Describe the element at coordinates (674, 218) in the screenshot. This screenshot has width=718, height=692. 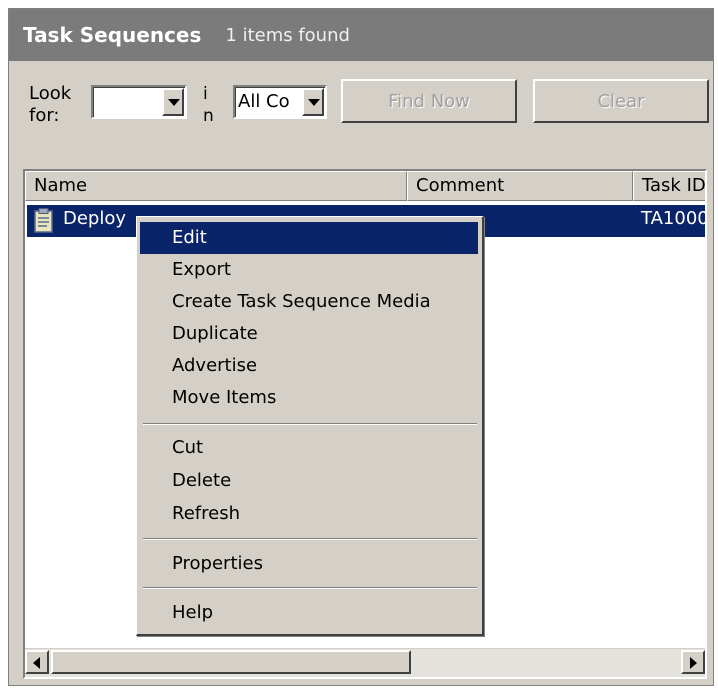
I see `row-task-id: TA1000` at that location.